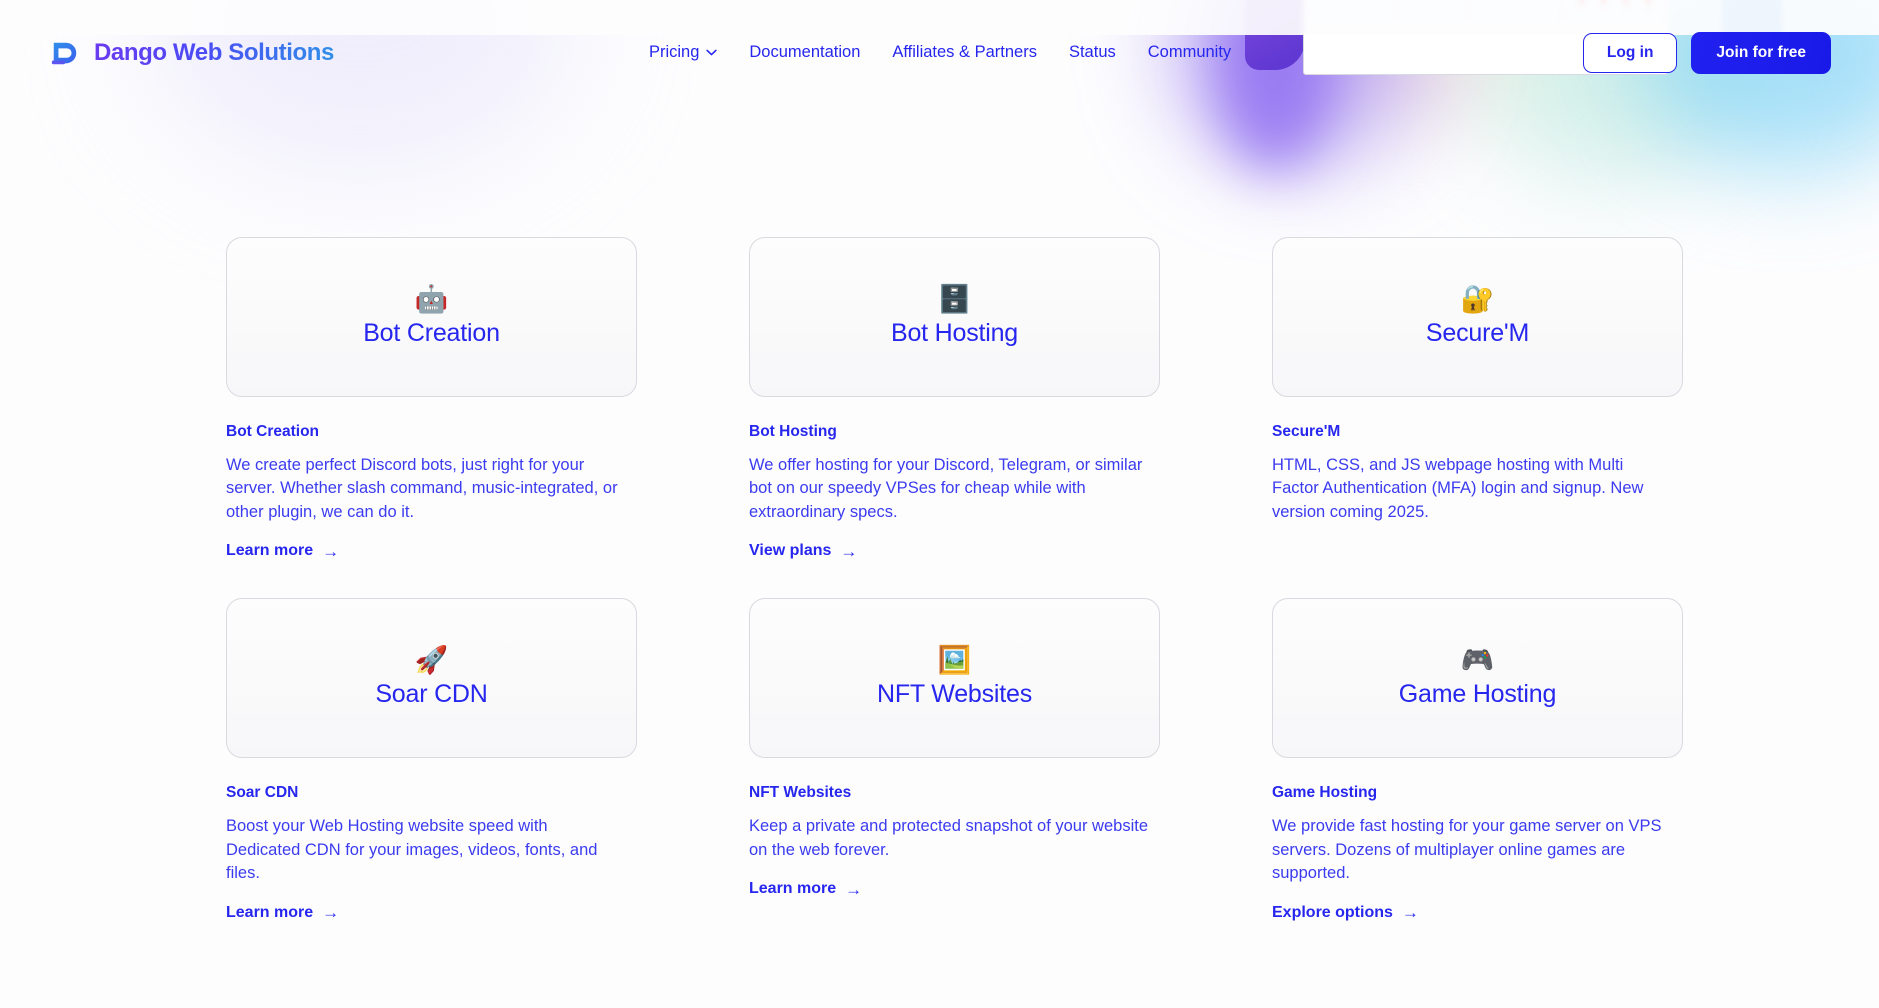 This screenshot has width=1879, height=1008. I want to click on file-cabinet-icon: 🗄️, so click(954, 299).